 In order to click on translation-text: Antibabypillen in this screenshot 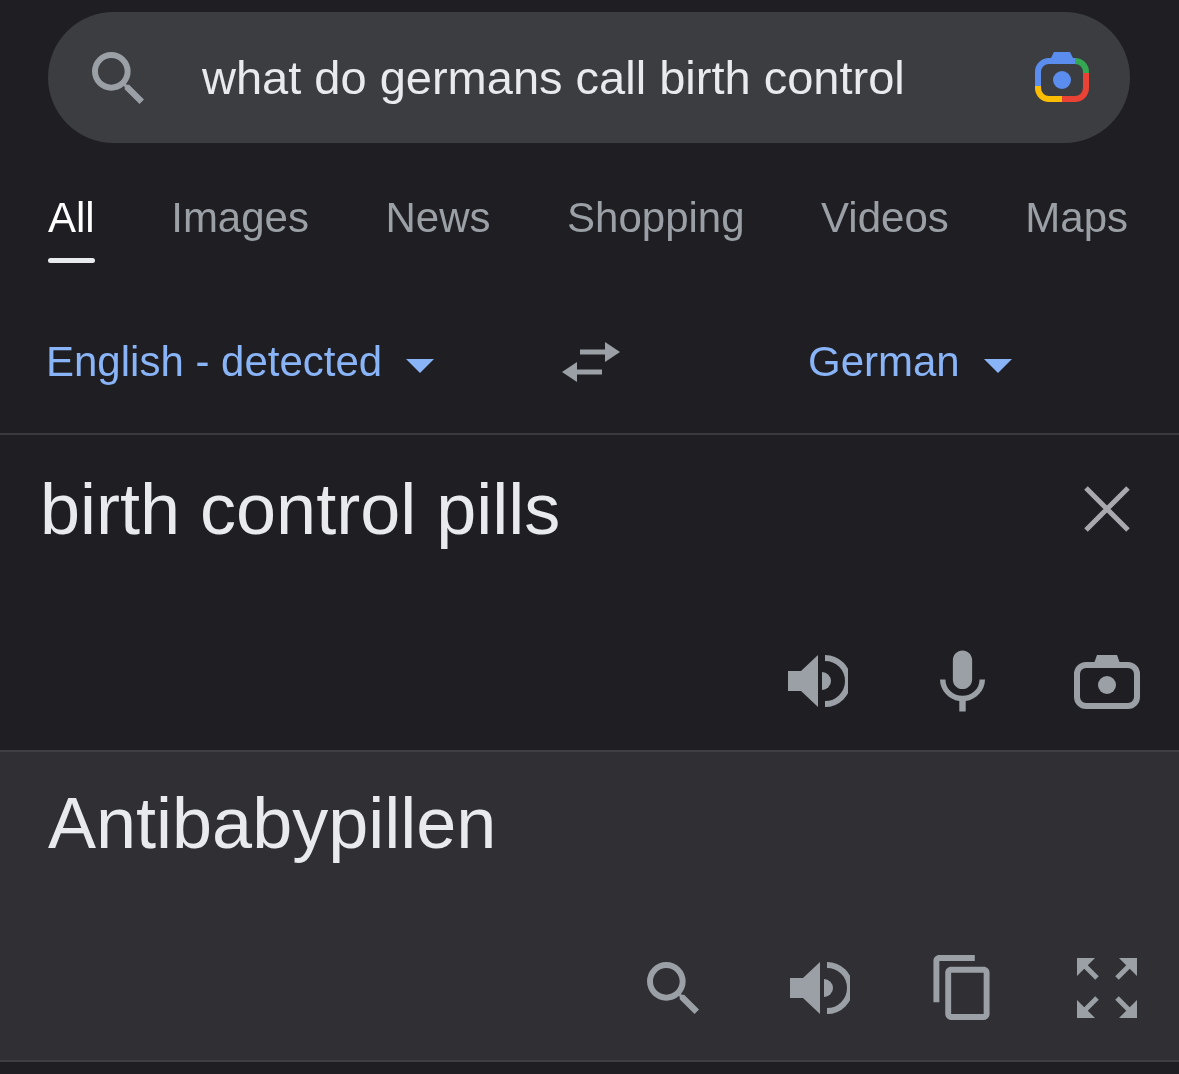, I will do `click(273, 823)`.